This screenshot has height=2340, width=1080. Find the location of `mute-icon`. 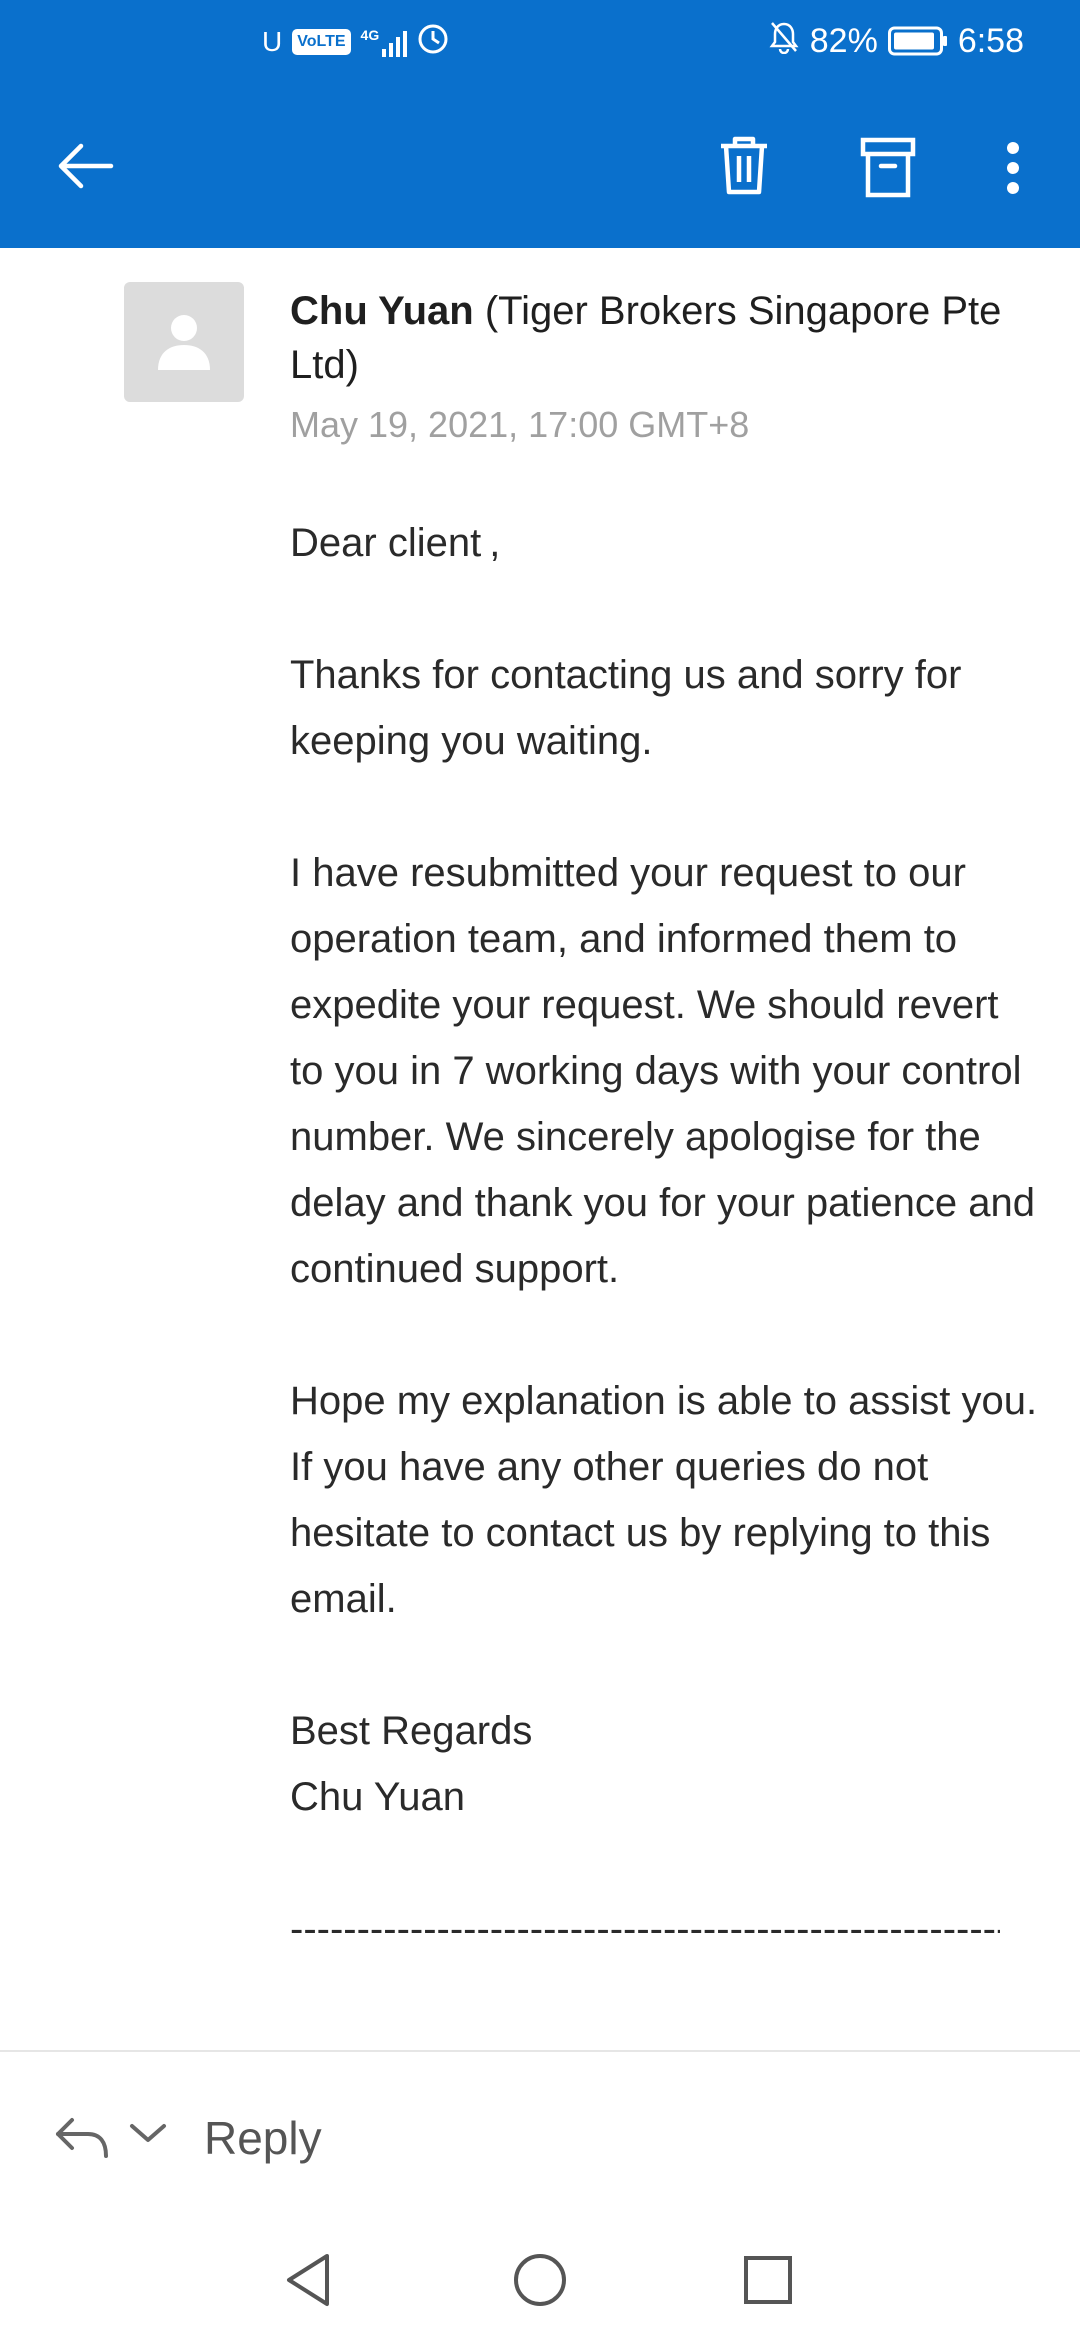

mute-icon is located at coordinates (784, 41).